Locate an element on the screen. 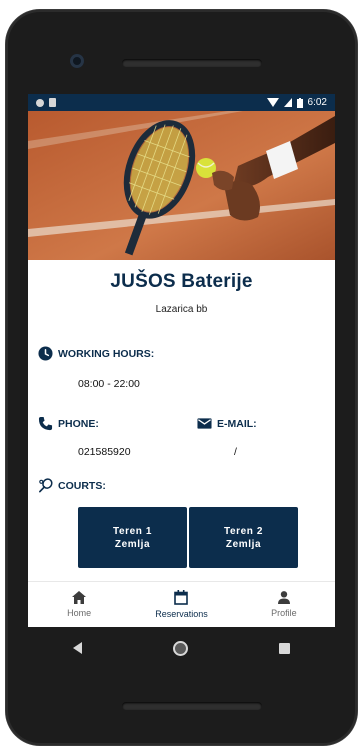 This screenshot has width=363, height=751. phone-heading: PHONE: is located at coordinates (68, 423).